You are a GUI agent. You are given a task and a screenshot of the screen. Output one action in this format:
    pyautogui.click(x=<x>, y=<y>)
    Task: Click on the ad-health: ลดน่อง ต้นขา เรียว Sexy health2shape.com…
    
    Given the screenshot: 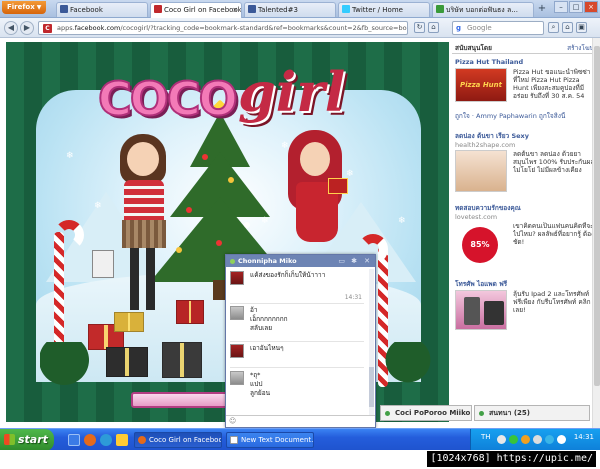 What is the action you would take?
    pyautogui.click(x=525, y=166)
    